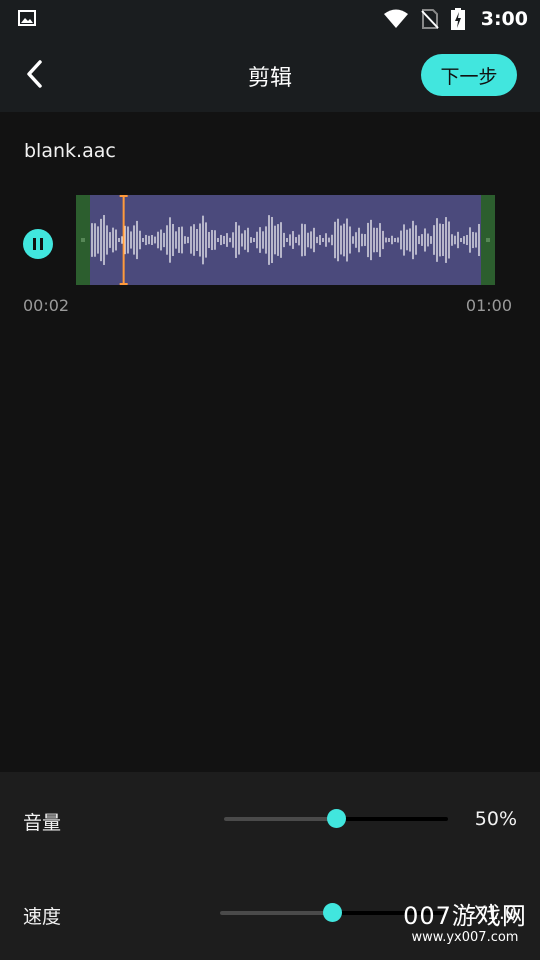 The height and width of the screenshot is (960, 540). I want to click on next-step-button: 下一步, so click(469, 75).